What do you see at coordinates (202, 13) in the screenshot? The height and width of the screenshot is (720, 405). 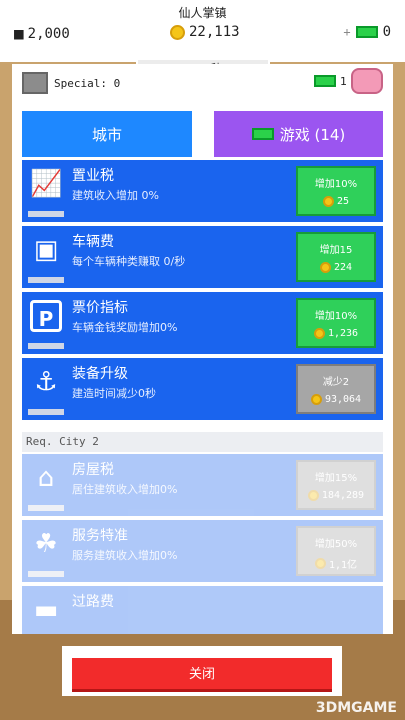 I see `city-title: 仙人掌镇` at bounding box center [202, 13].